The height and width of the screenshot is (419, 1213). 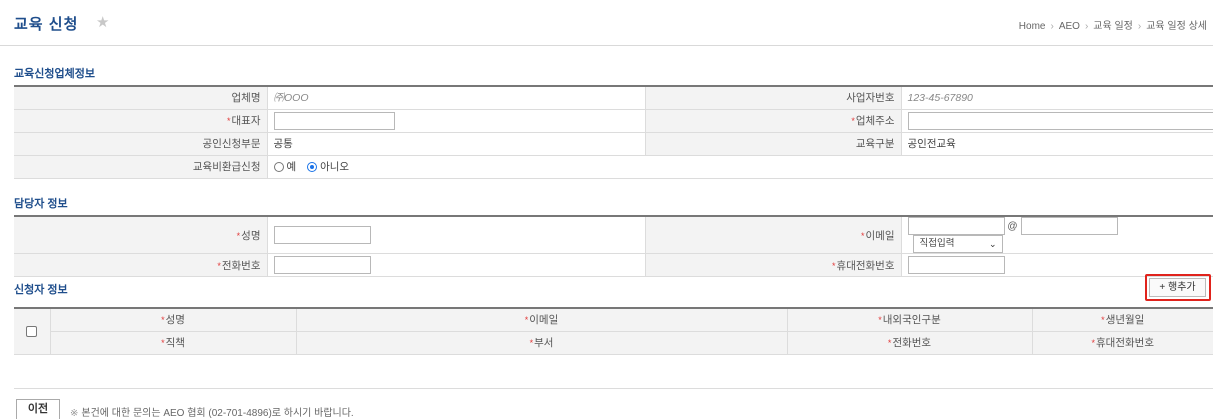 What do you see at coordinates (175, 320) in the screenshot?
I see `col-header-name: 성명` at bounding box center [175, 320].